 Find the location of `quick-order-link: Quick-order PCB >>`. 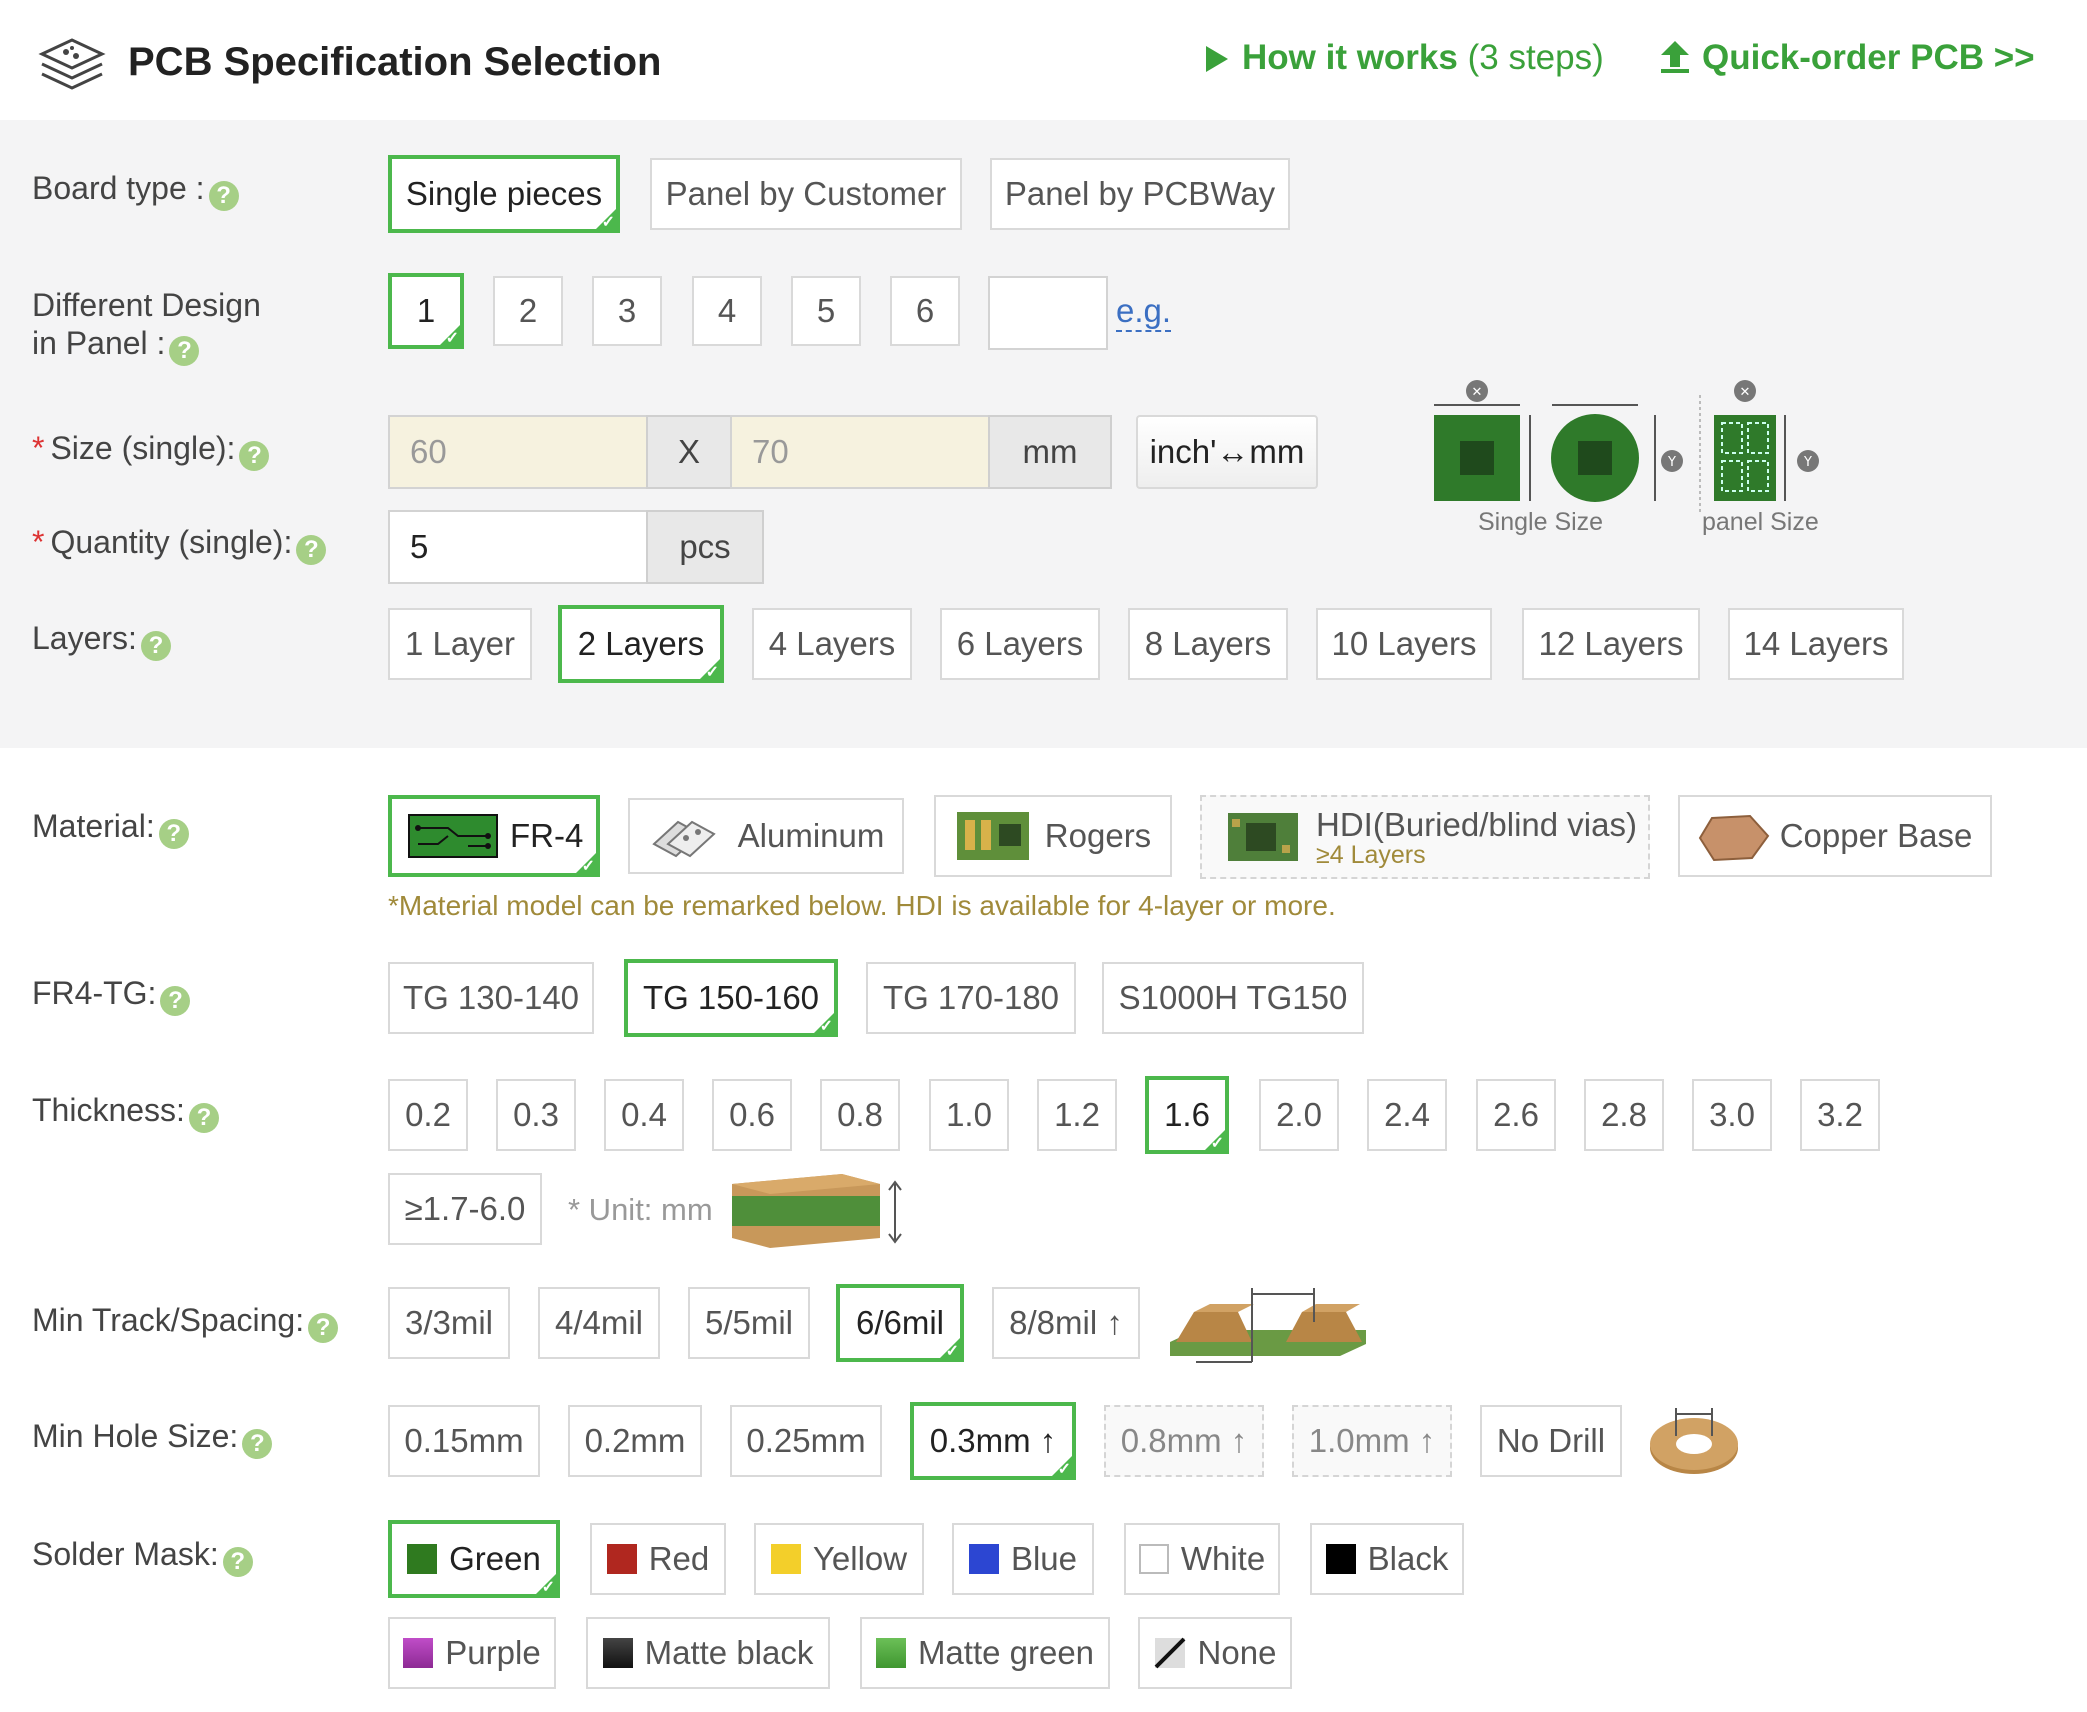

quick-order-link: Quick-order PCB >> is located at coordinates (1846, 58).